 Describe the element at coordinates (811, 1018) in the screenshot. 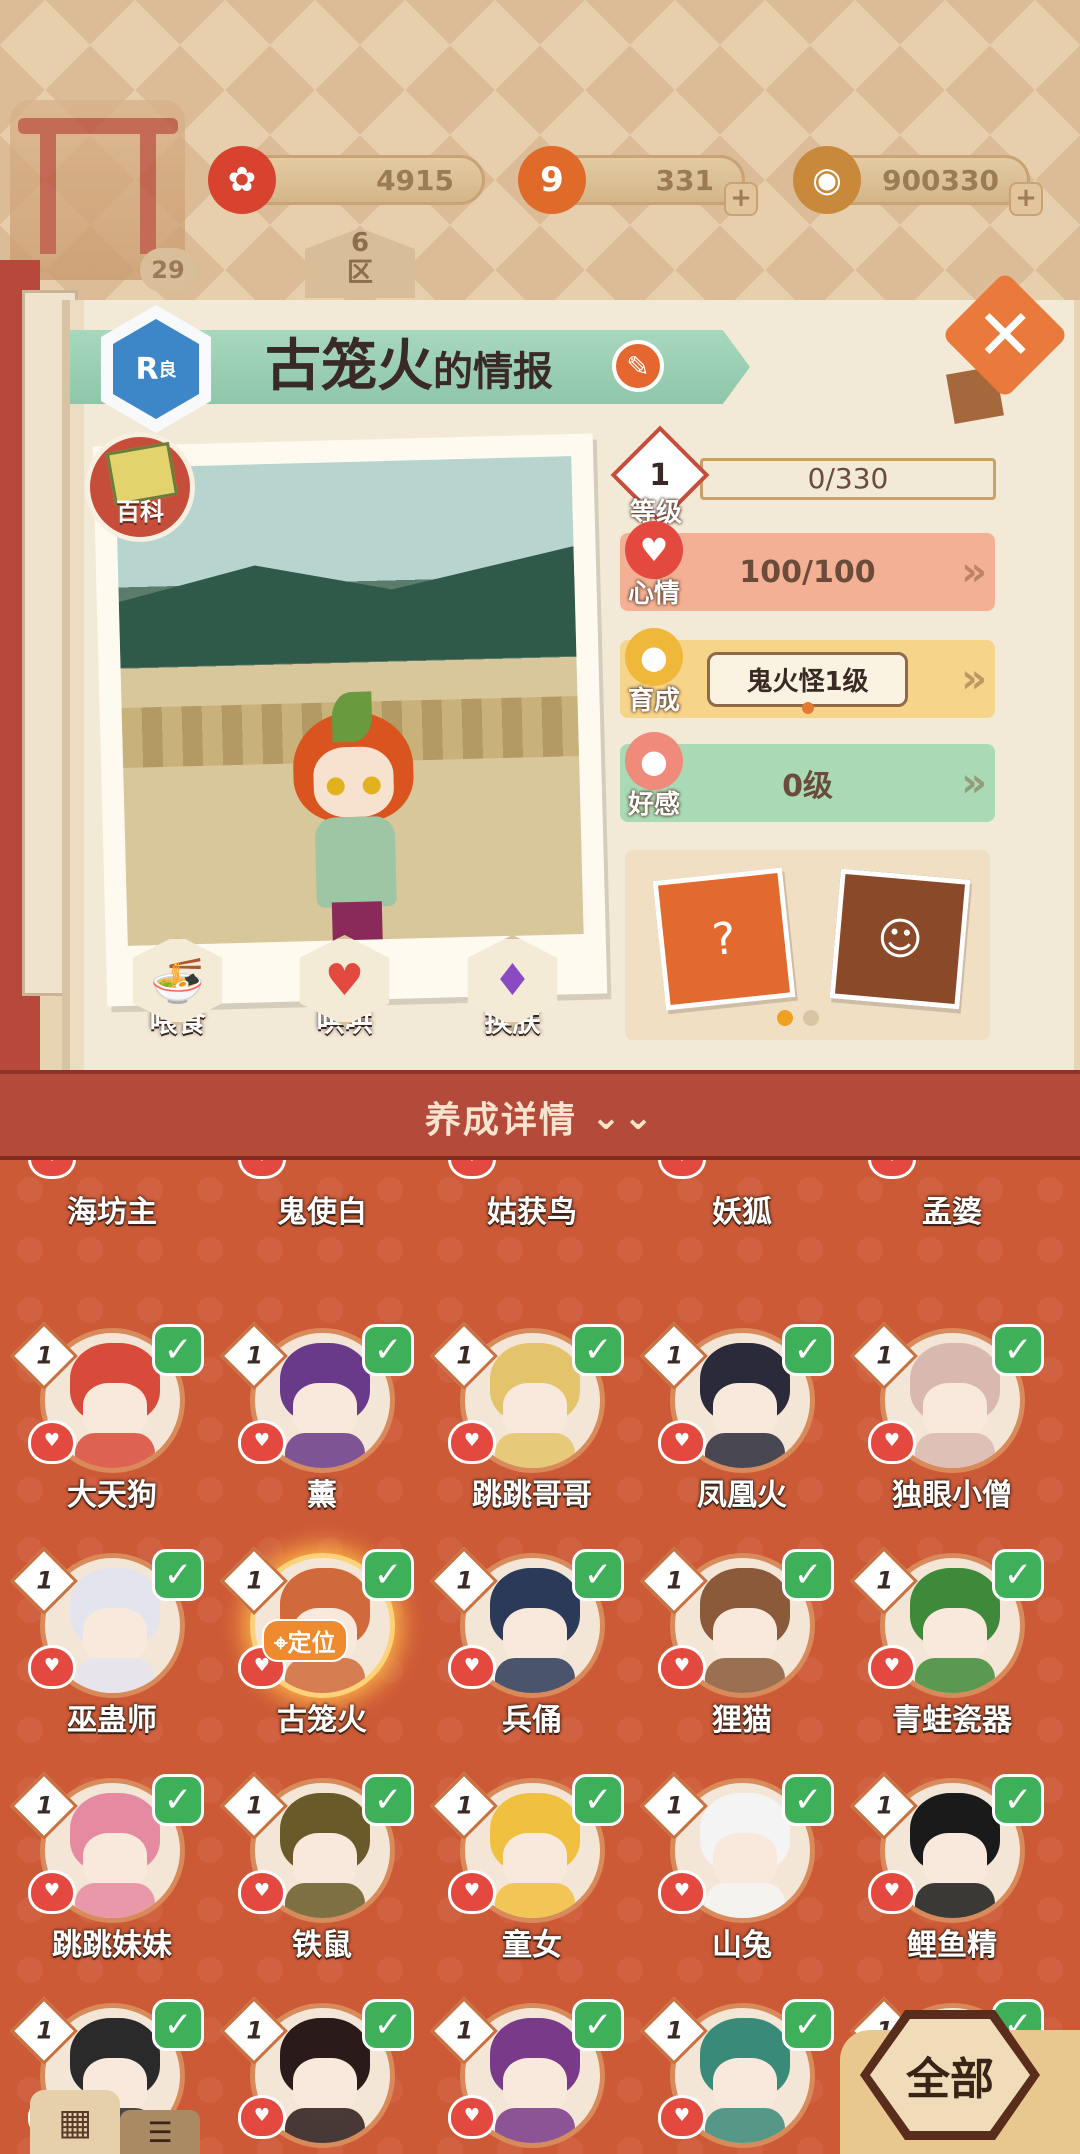

I see `pager-dot` at that location.